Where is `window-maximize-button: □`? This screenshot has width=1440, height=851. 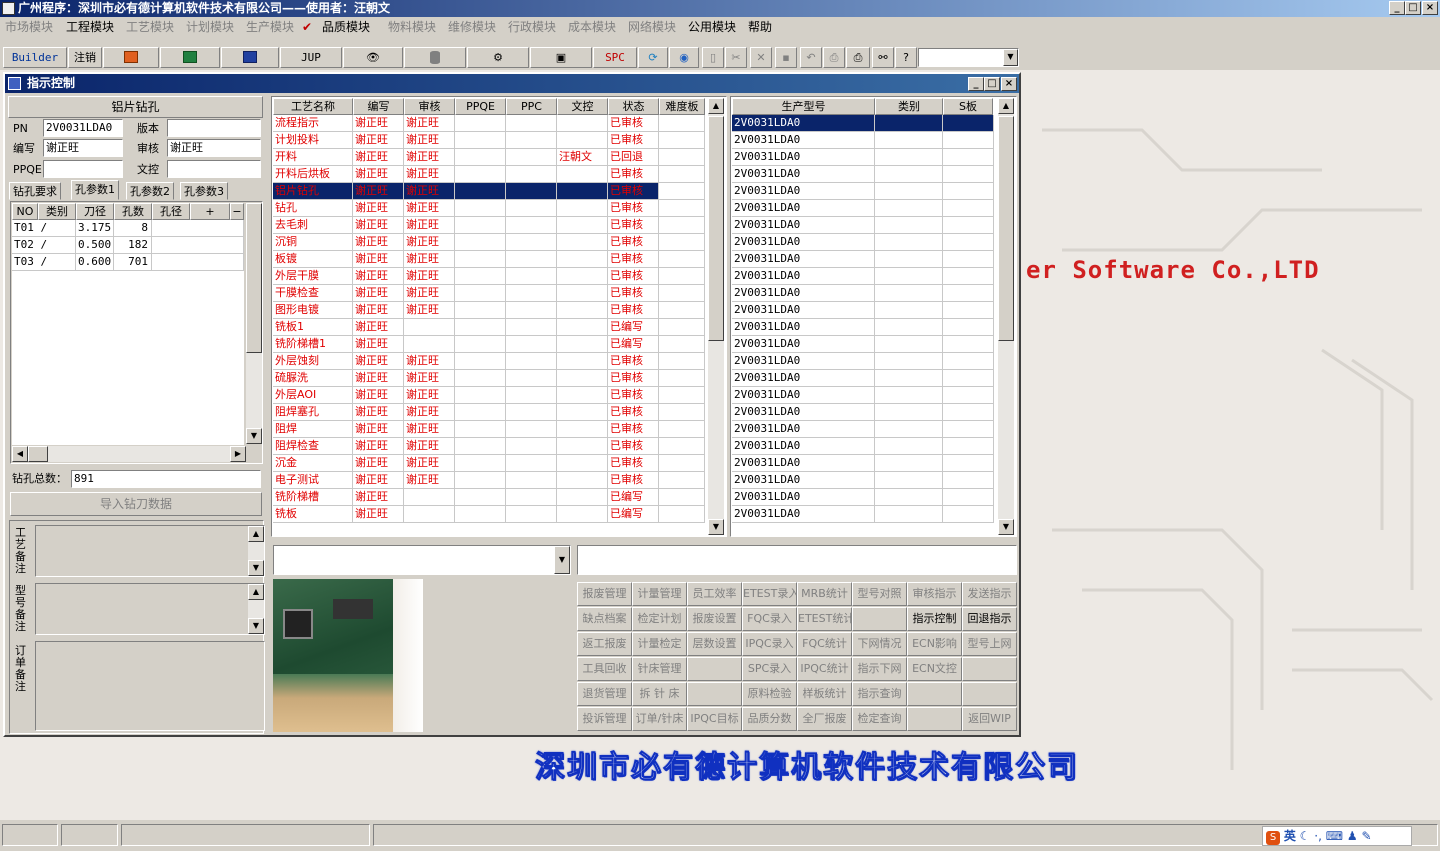
window-maximize-button: □ is located at coordinates (992, 84).